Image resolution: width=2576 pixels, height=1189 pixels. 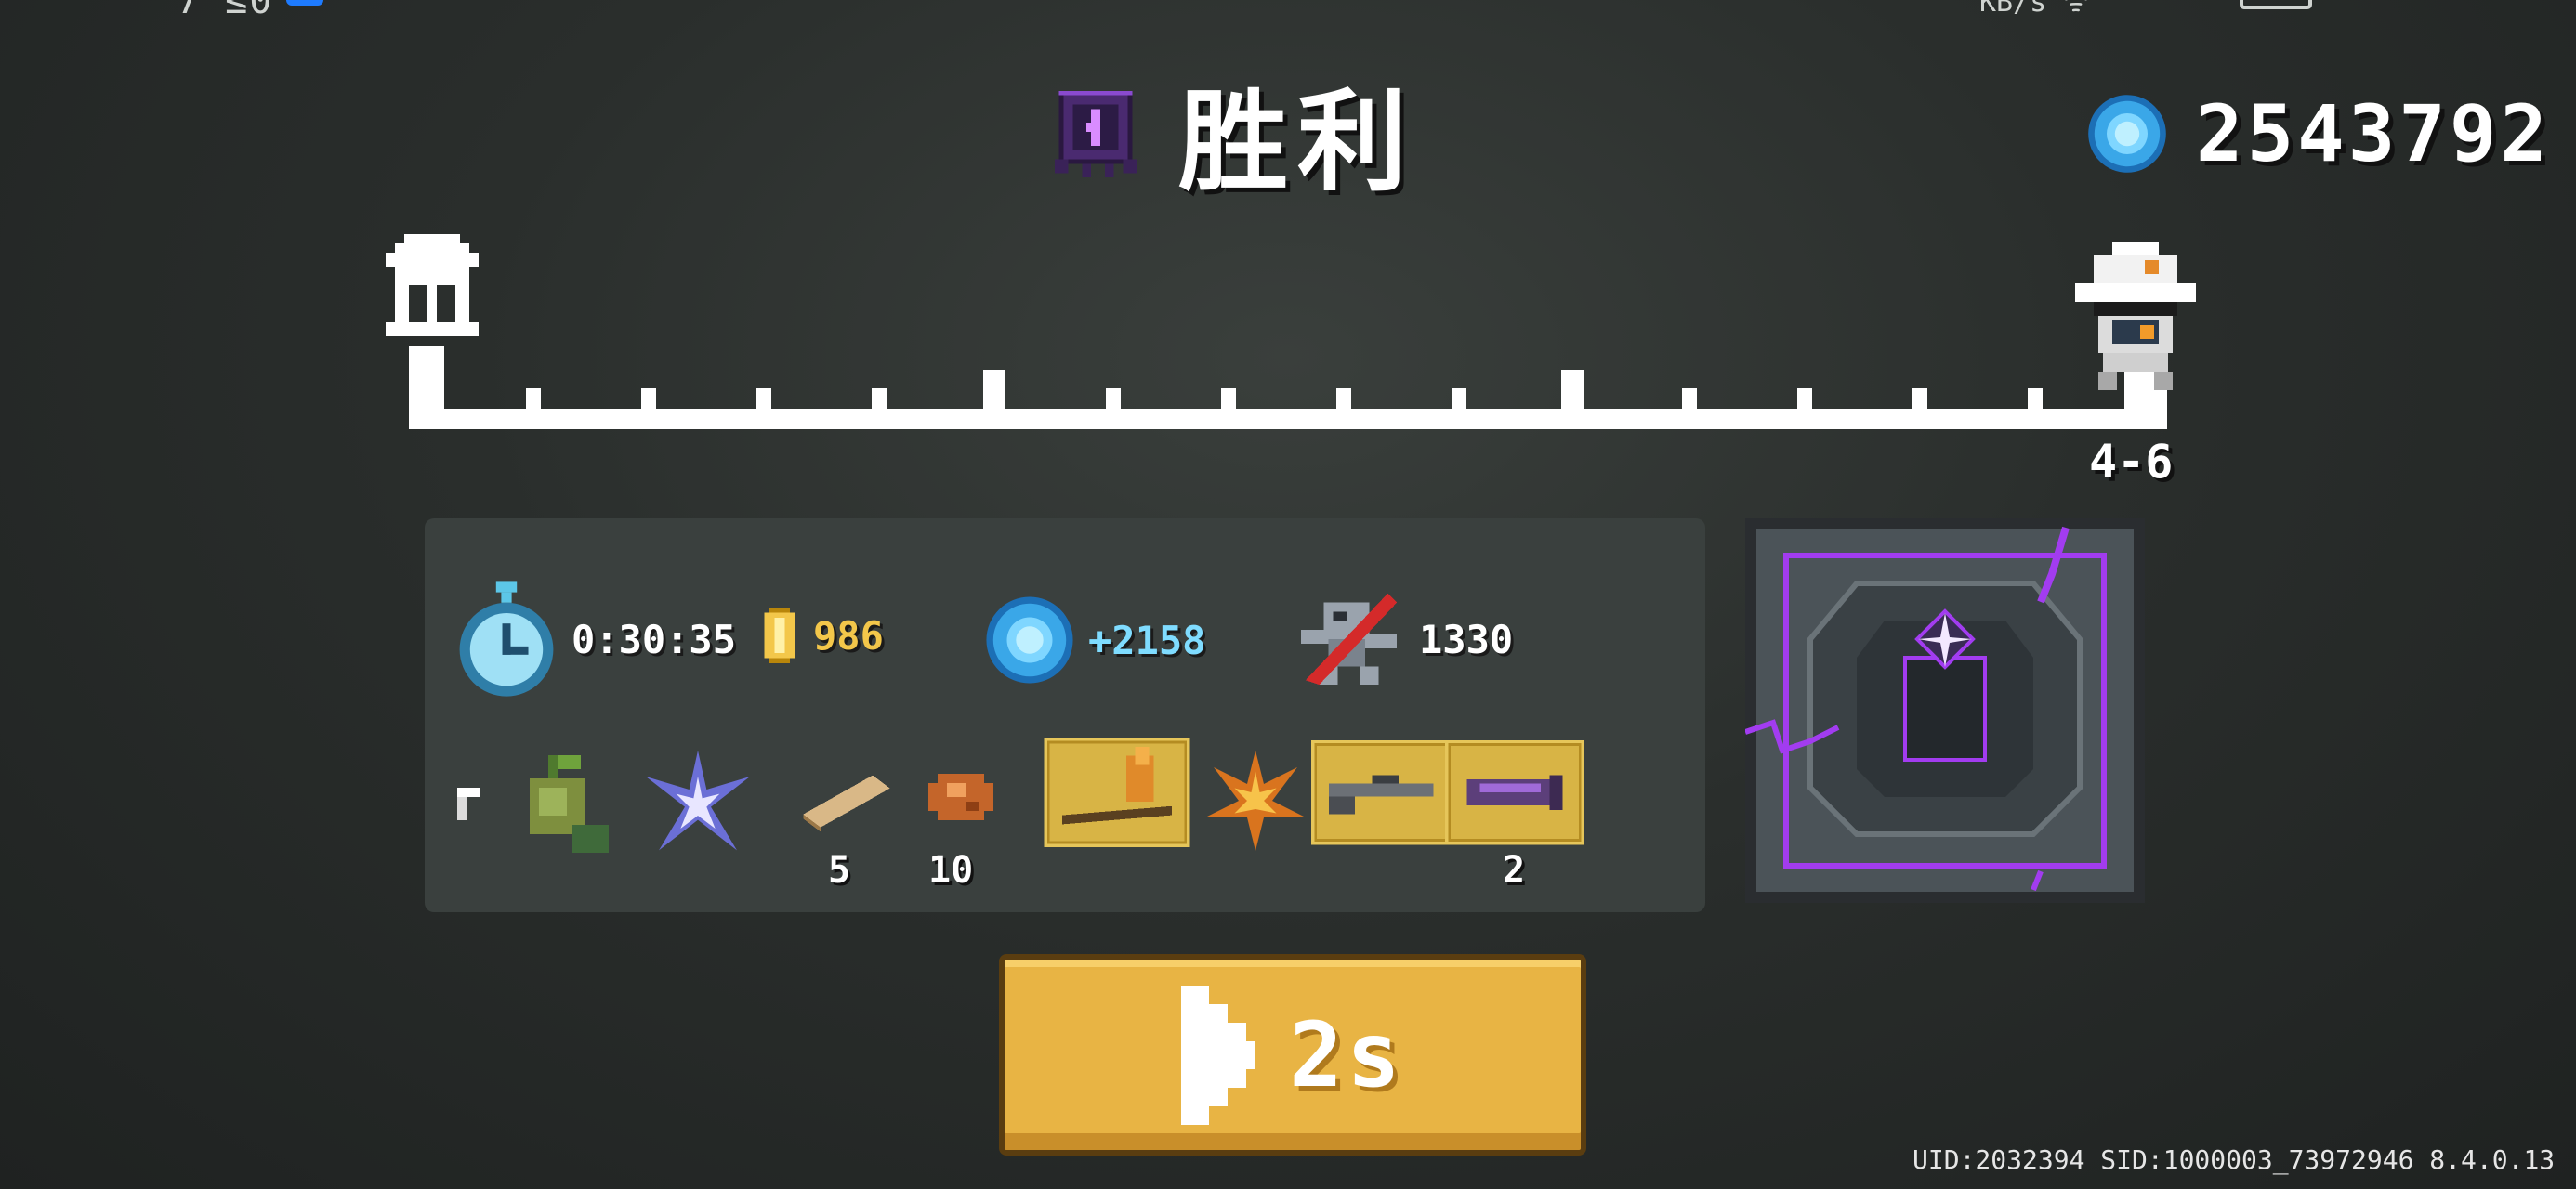 I want to click on play-icon, so click(x=1218, y=1055).